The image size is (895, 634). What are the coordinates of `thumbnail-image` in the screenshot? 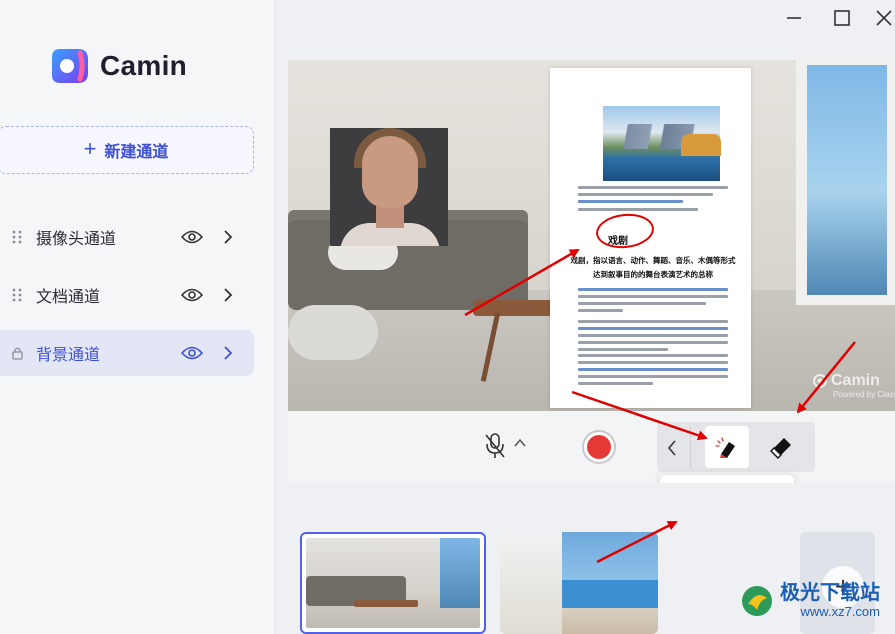 It's located at (393, 583).